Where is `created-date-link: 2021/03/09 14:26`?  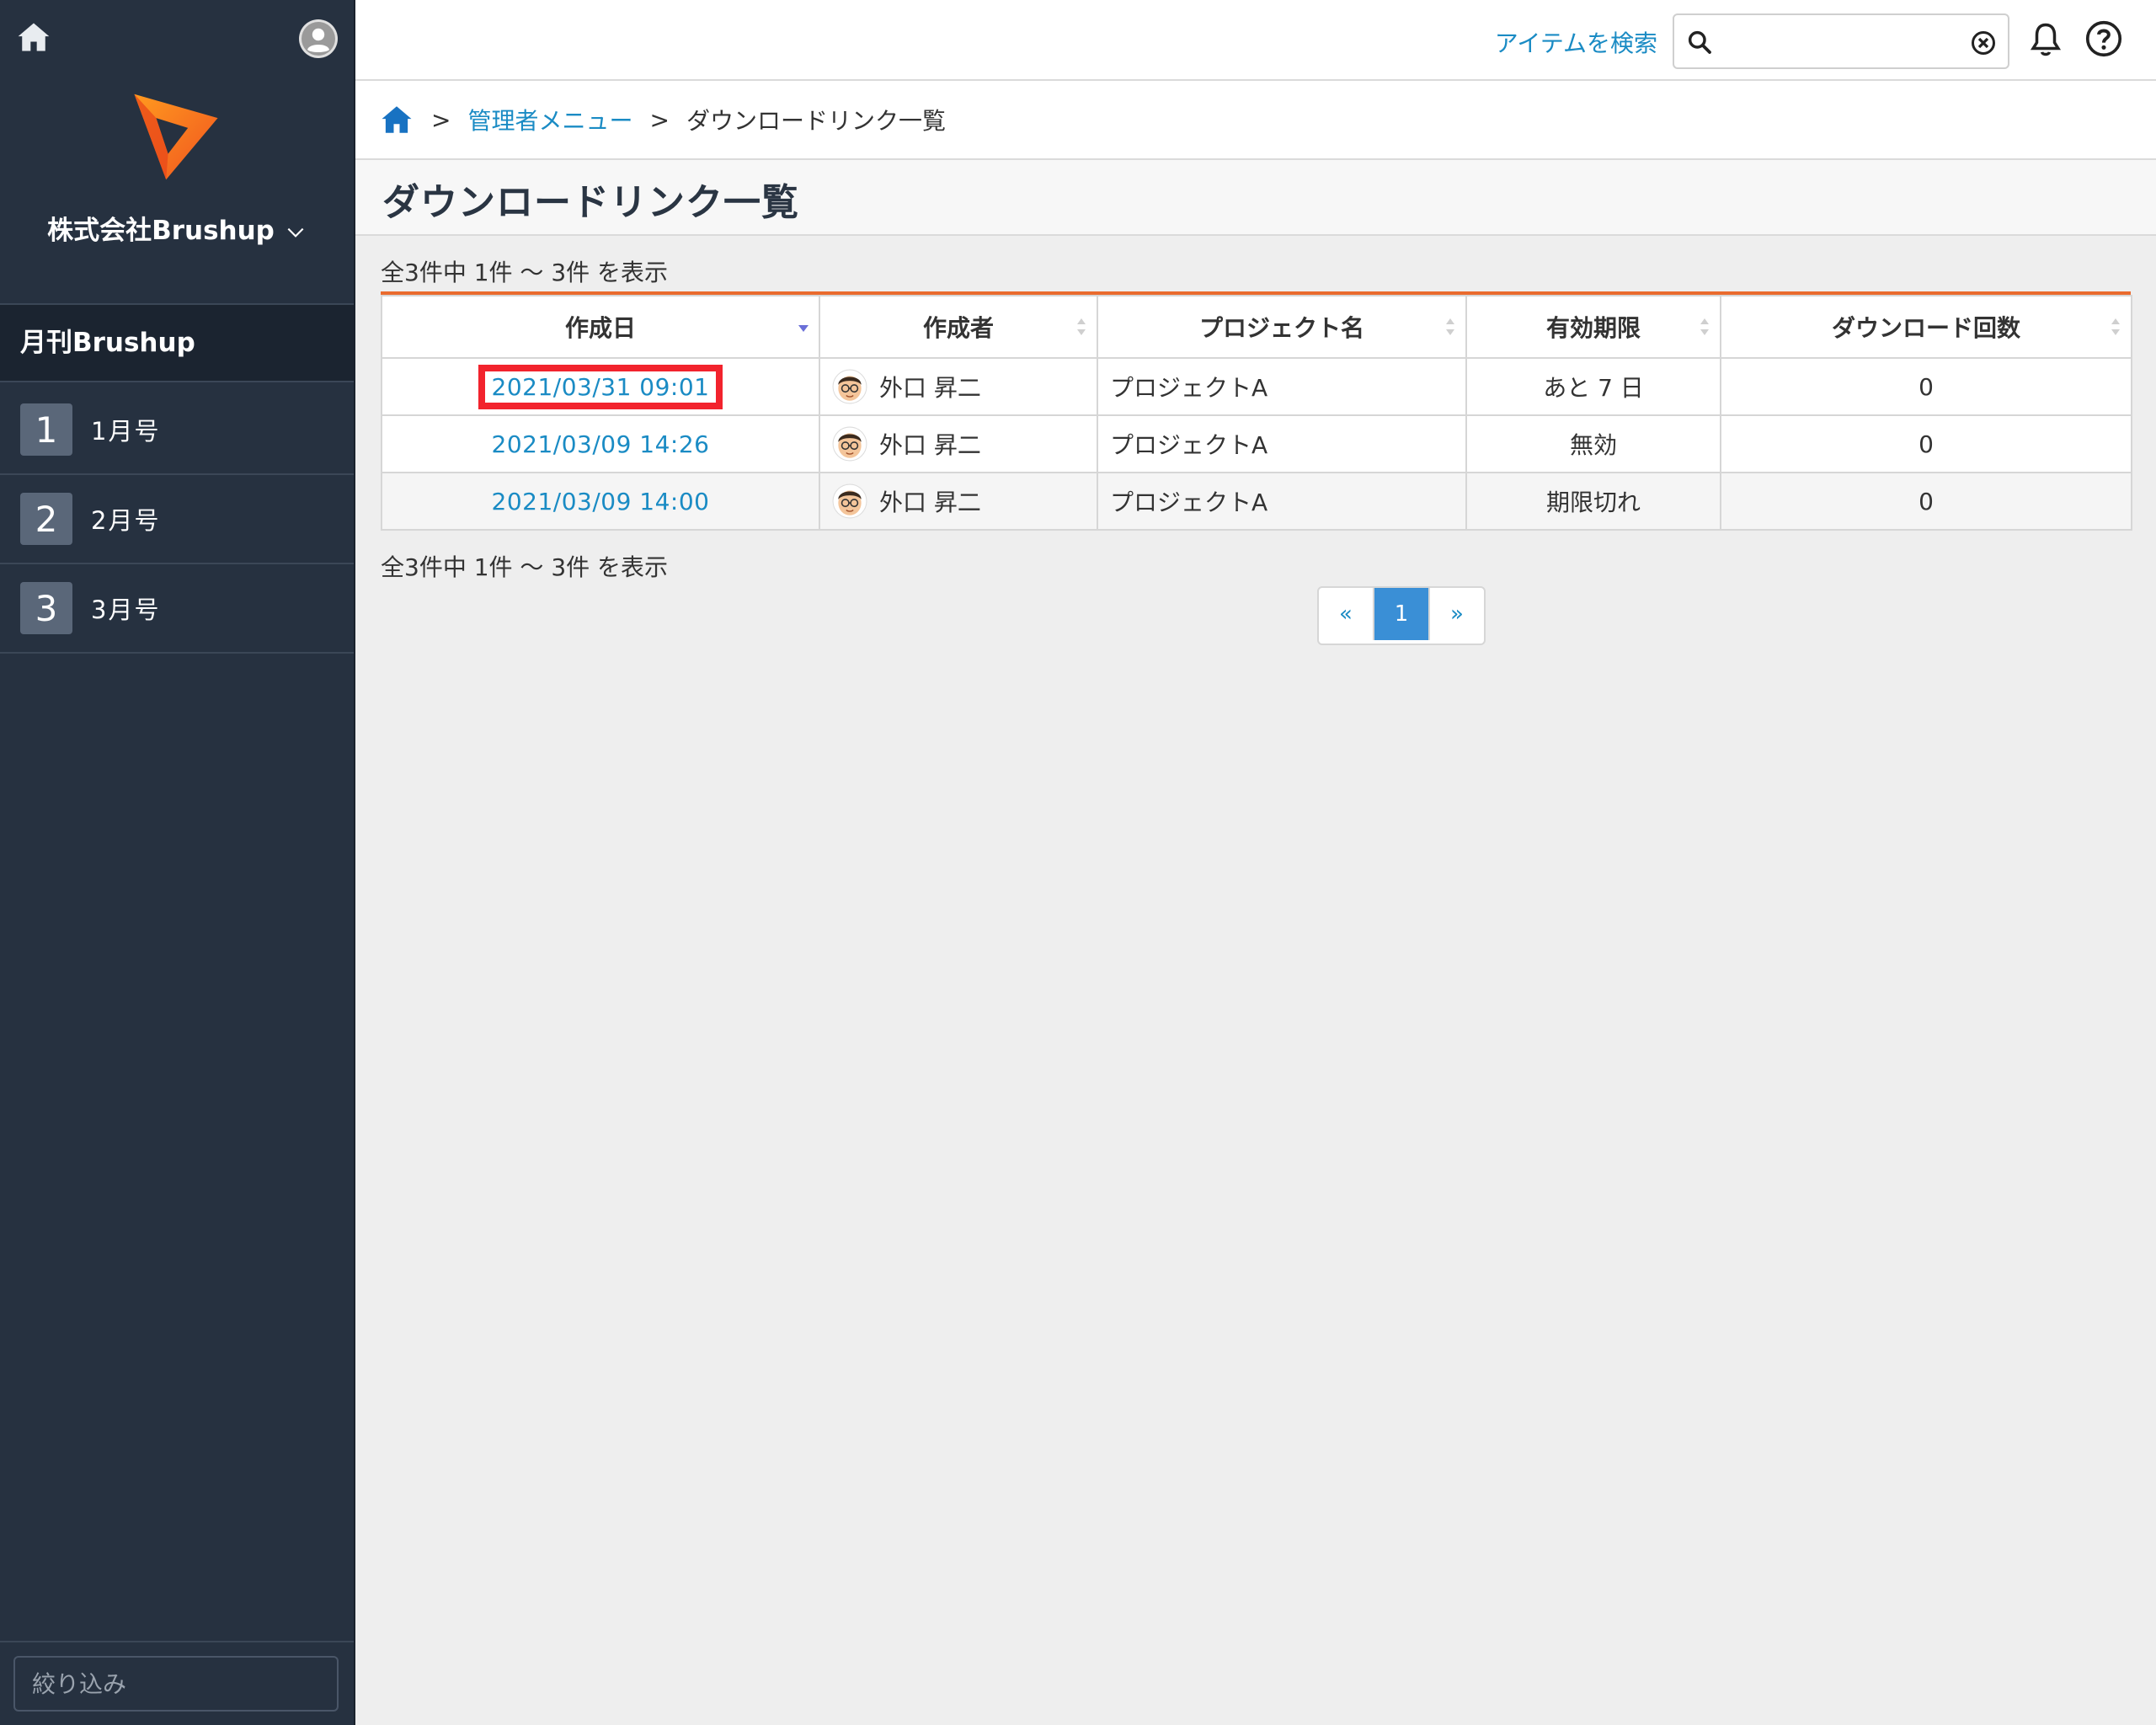 created-date-link: 2021/03/09 14:26 is located at coordinates (601, 444).